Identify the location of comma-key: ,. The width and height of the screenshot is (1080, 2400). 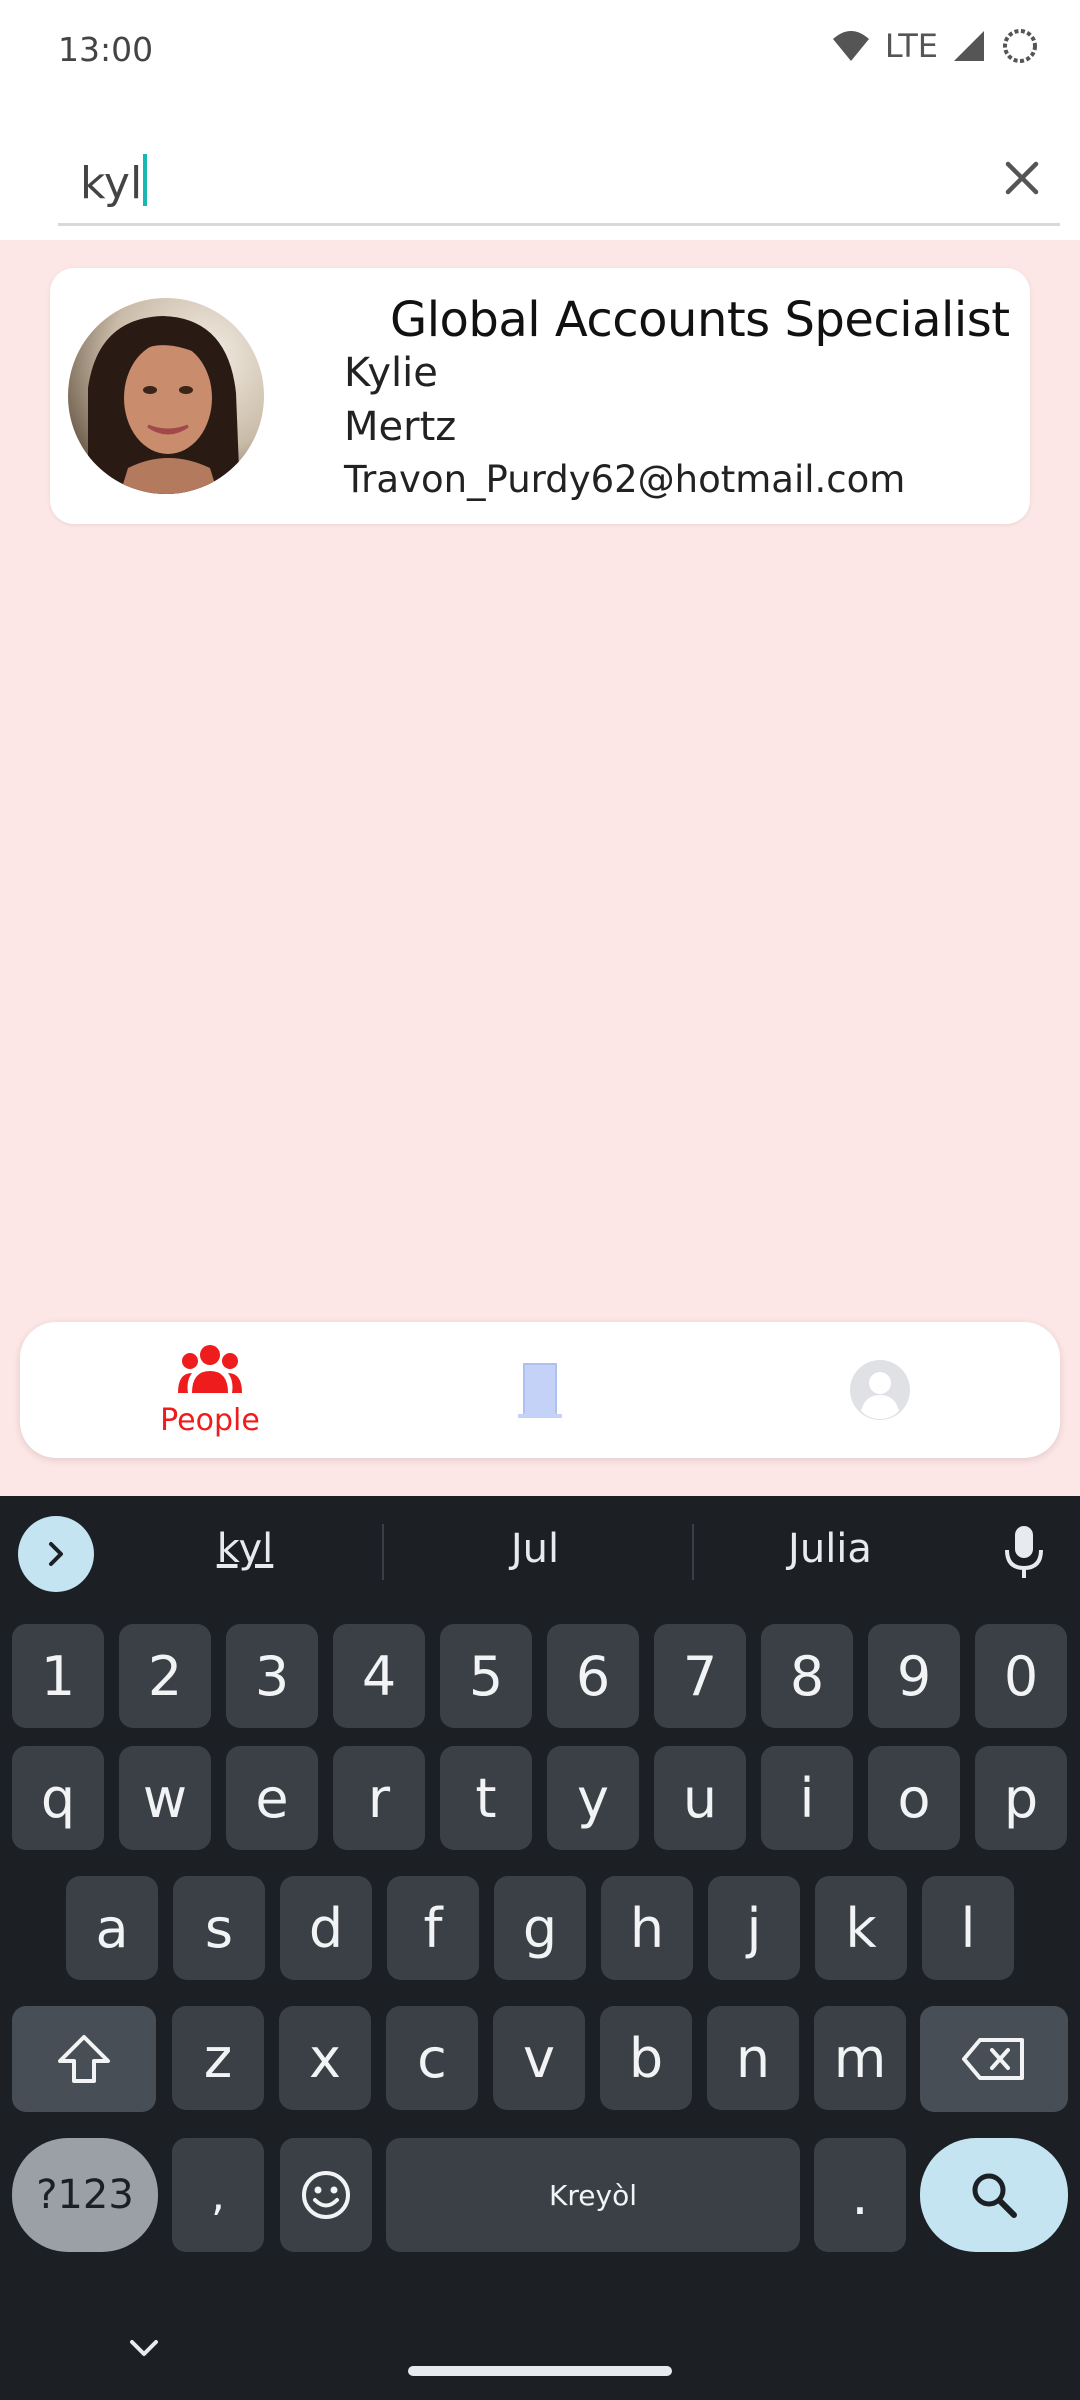
(218, 2195).